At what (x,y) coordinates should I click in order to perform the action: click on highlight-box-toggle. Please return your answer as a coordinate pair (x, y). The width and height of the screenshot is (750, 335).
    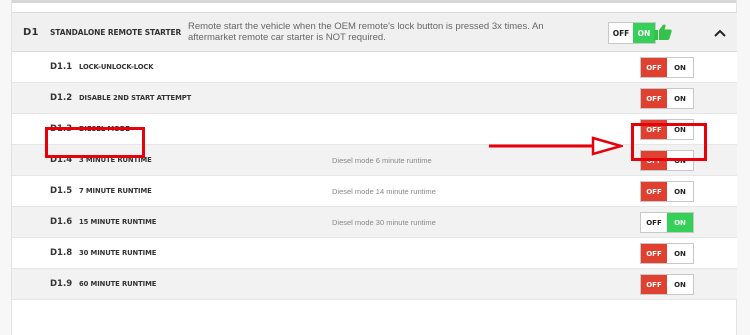
    Looking at the image, I should click on (669, 142).